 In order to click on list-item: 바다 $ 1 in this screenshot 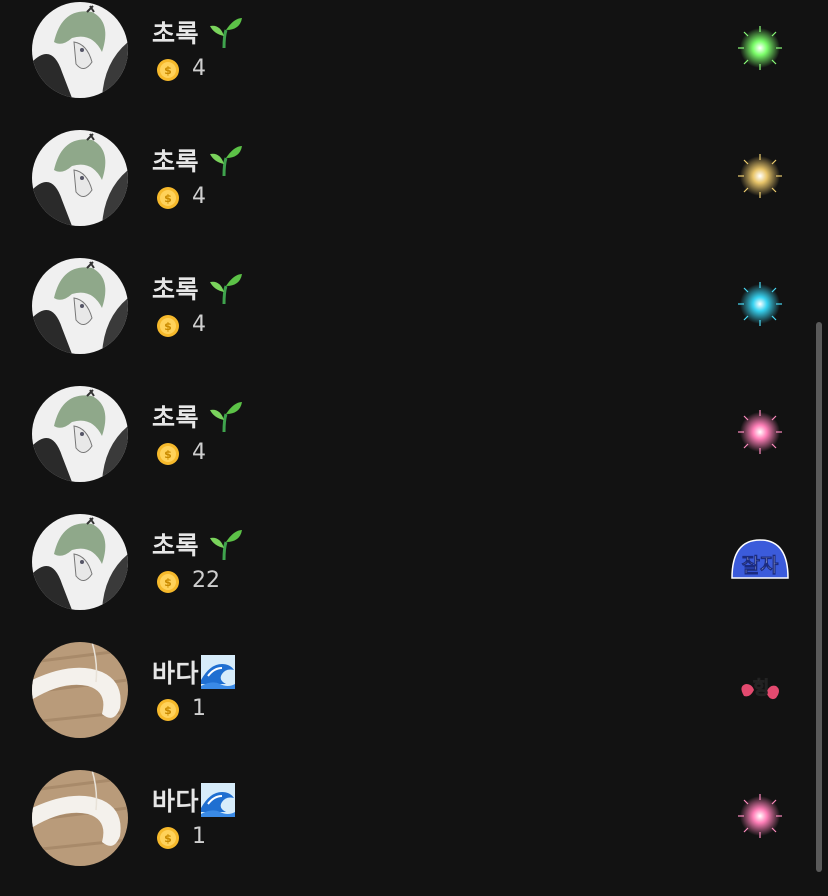, I will do `click(414, 832)`.